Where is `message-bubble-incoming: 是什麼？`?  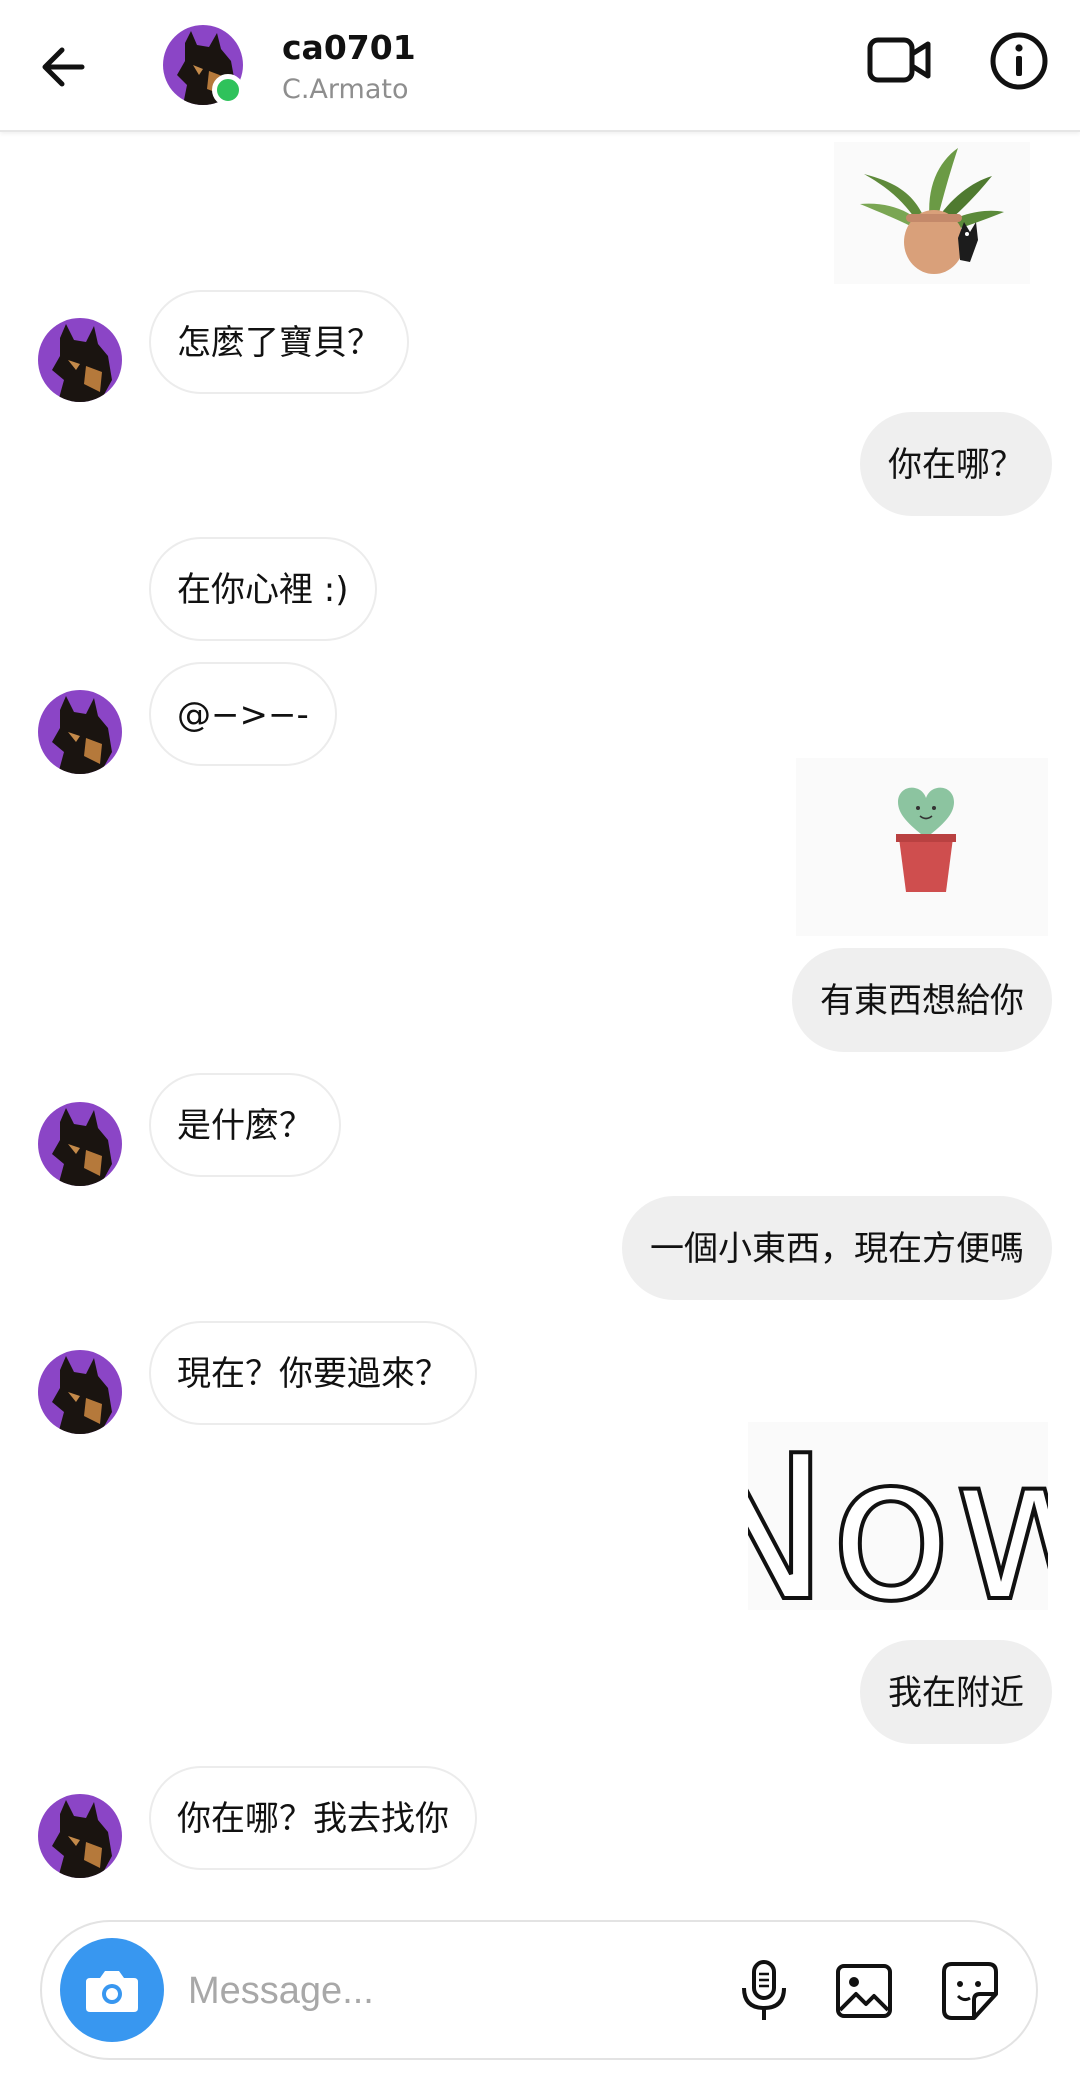 message-bubble-incoming: 是什麼？ is located at coordinates (245, 1125).